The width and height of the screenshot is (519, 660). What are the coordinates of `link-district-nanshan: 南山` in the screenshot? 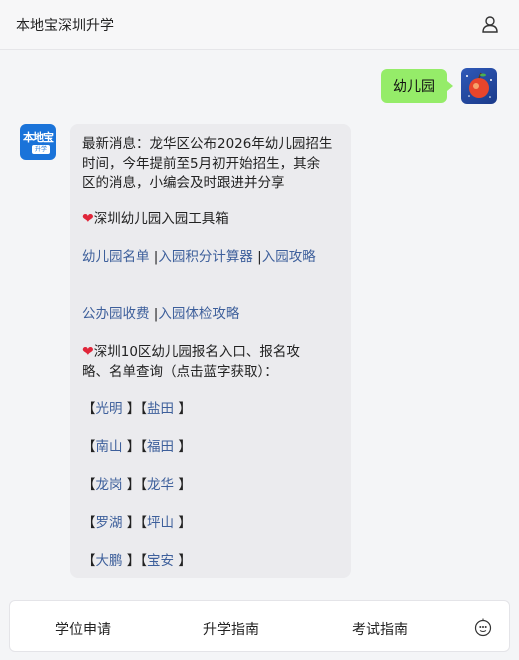 It's located at (109, 447).